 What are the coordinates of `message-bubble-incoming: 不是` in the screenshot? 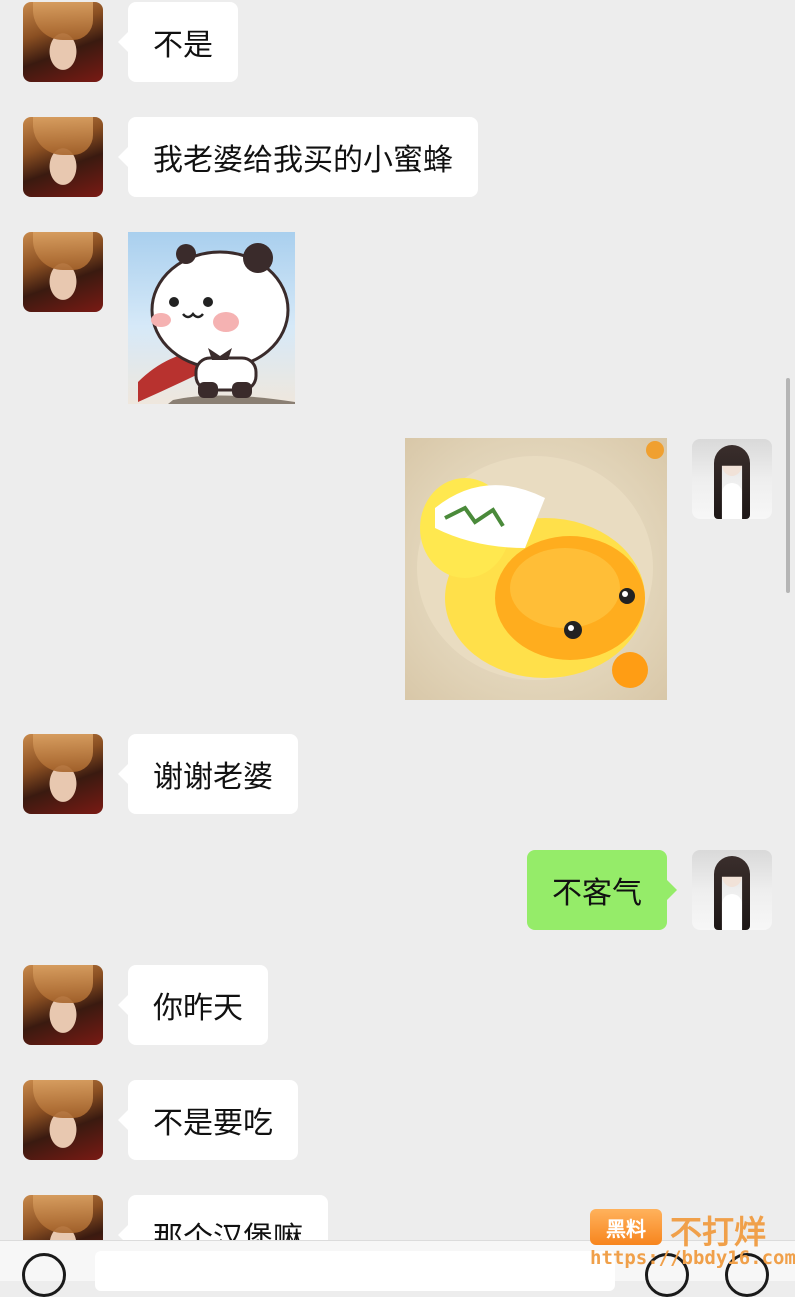 It's located at (178, 42).